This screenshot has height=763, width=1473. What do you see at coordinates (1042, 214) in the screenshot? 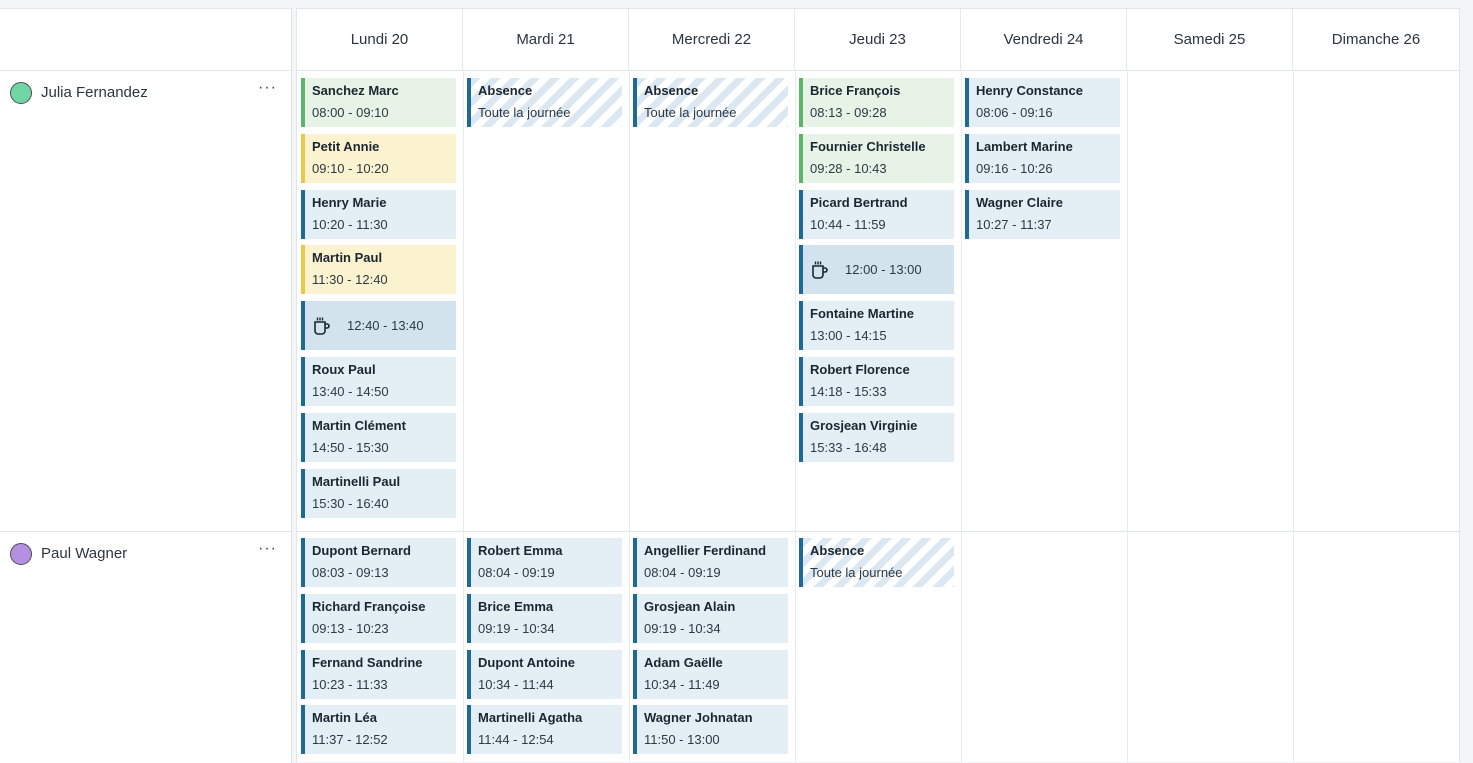
I see `appointment-card: Wagner Claire 10:27 - 11:37` at bounding box center [1042, 214].